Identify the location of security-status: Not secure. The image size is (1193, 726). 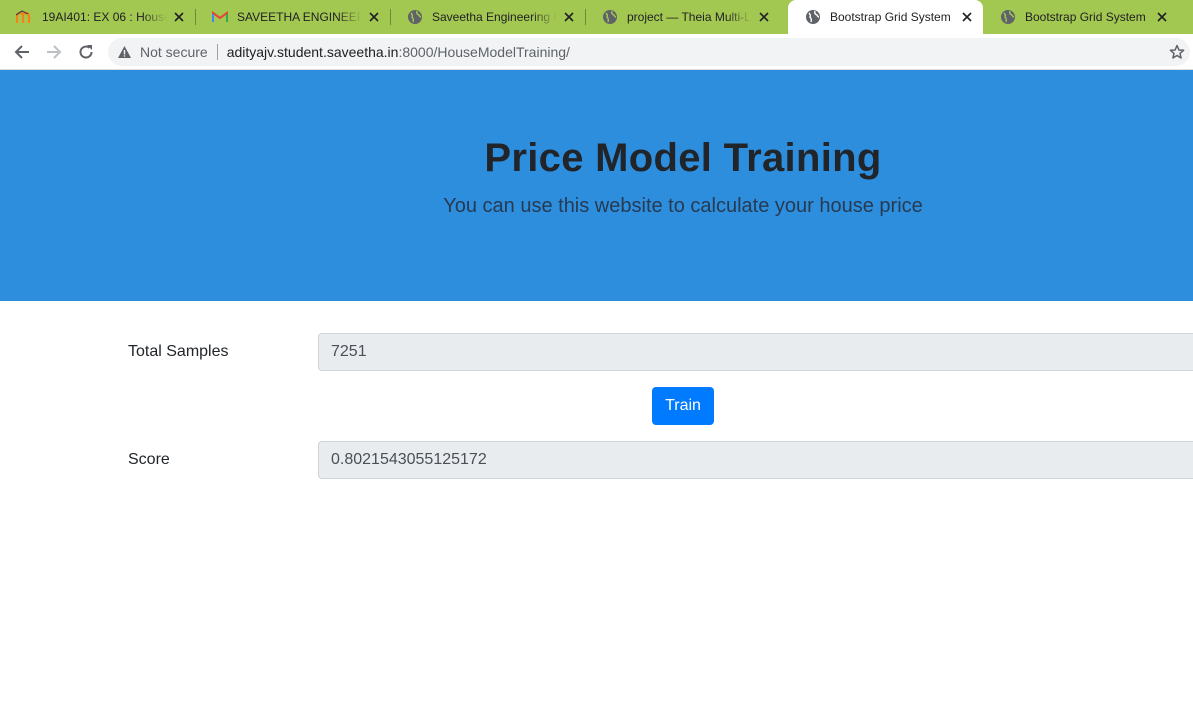
(174, 52).